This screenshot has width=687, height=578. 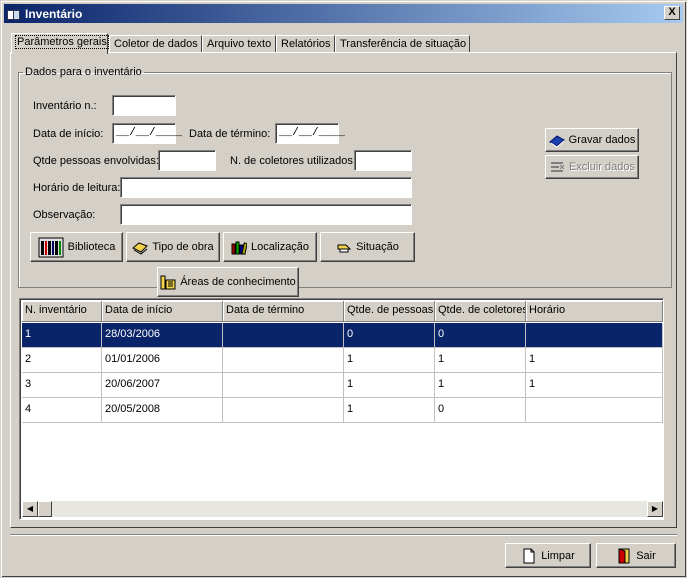 What do you see at coordinates (367, 247) in the screenshot?
I see `situacao-button: Situação` at bounding box center [367, 247].